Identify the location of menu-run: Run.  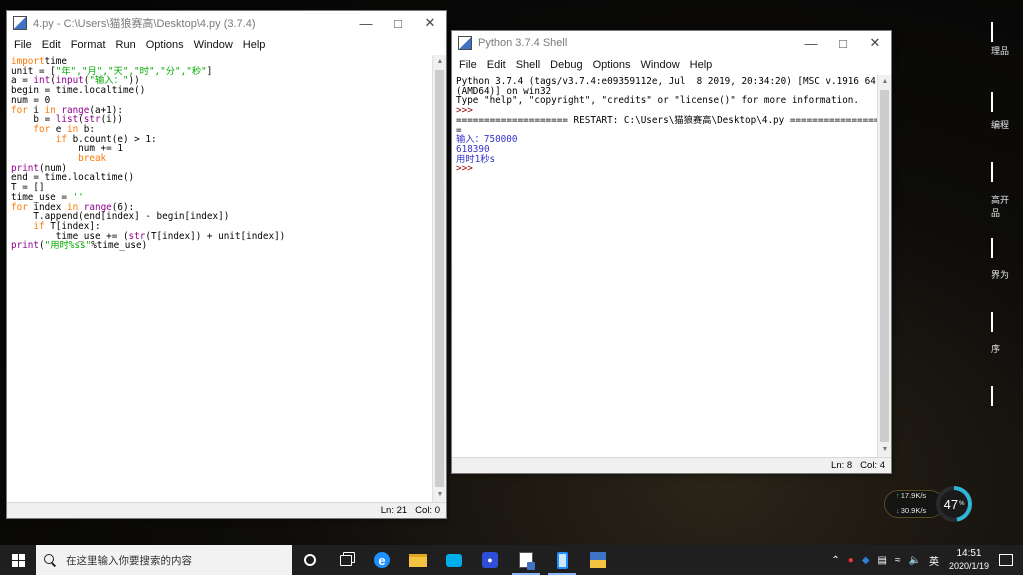
(126, 45).